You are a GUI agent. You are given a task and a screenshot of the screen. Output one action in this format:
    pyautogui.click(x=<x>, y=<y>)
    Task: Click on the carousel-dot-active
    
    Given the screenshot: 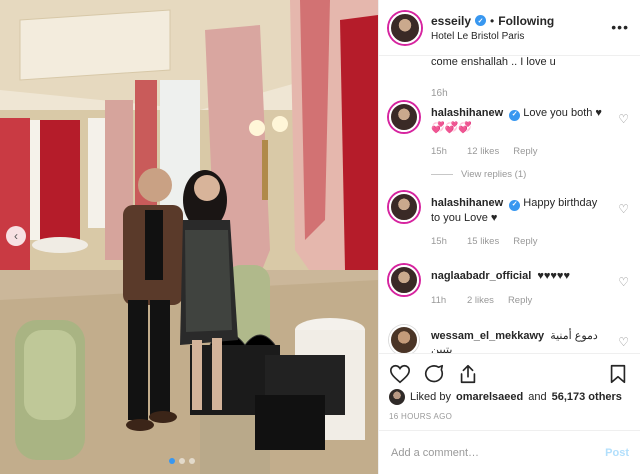 What is the action you would take?
    pyautogui.click(x=172, y=461)
    